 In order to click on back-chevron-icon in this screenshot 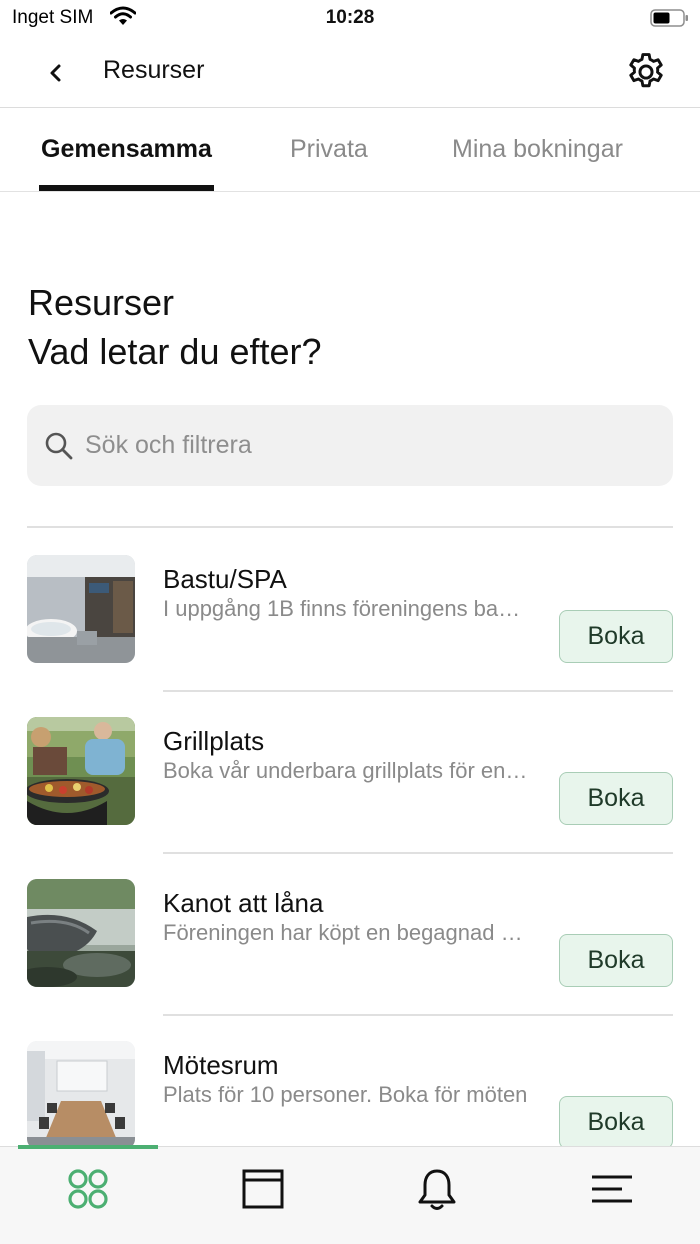, I will do `click(55, 73)`.